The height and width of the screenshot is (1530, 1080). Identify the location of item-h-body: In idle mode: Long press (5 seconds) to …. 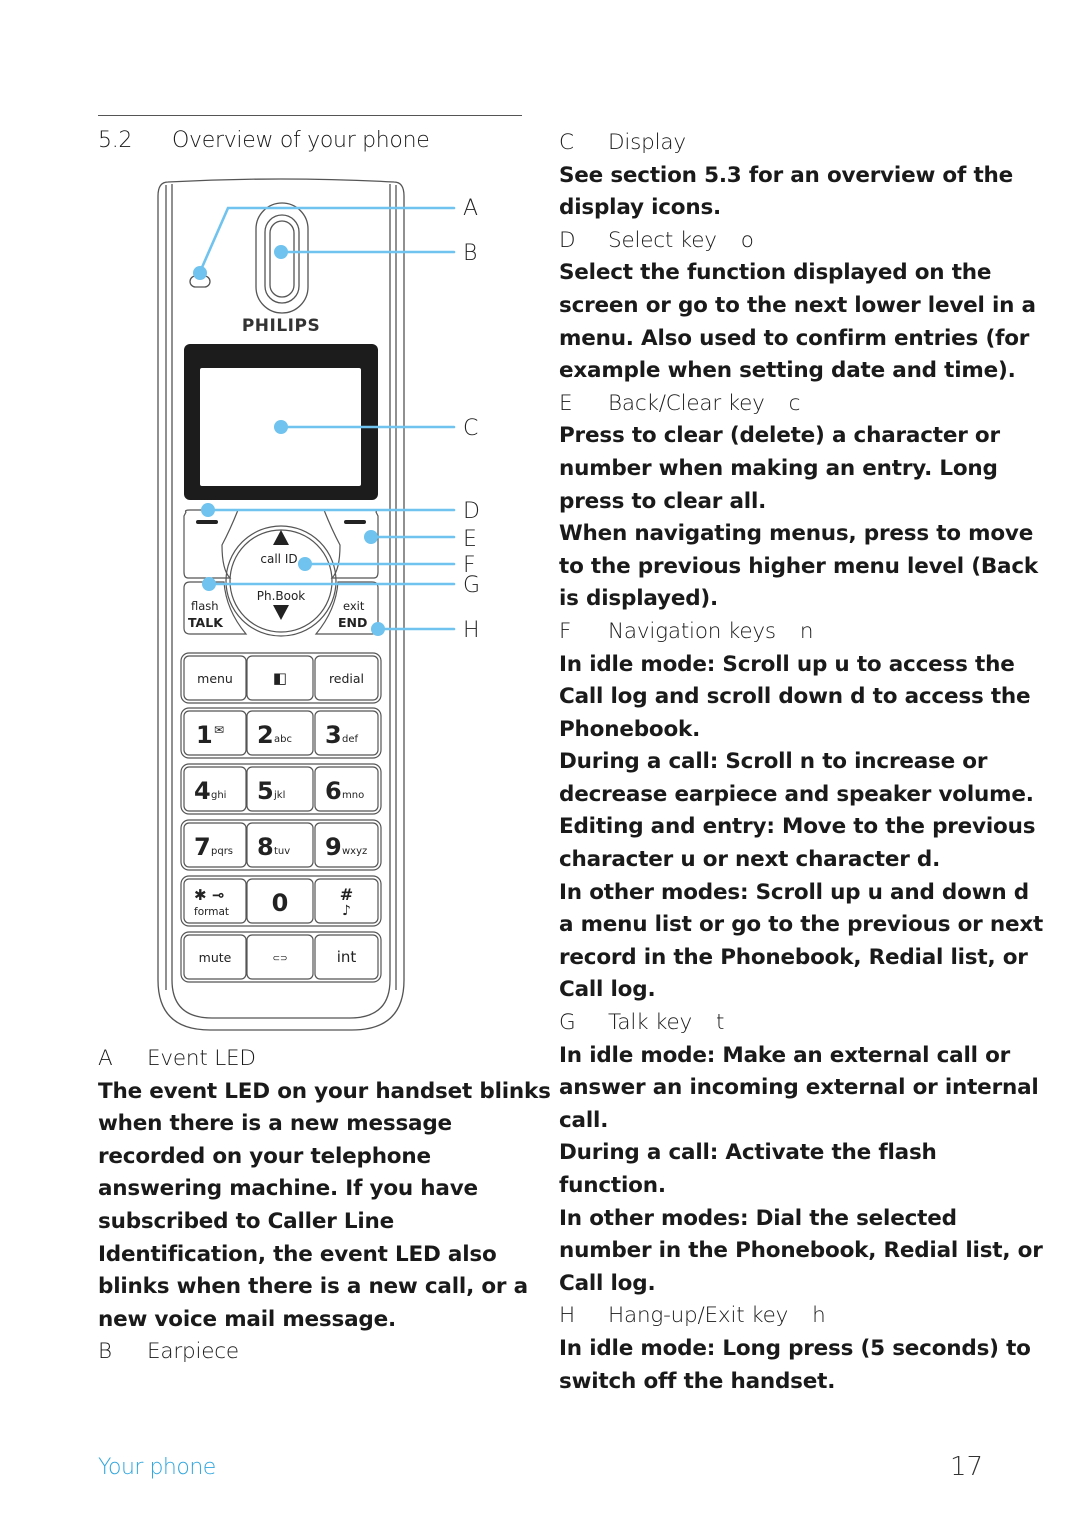
(795, 1364).